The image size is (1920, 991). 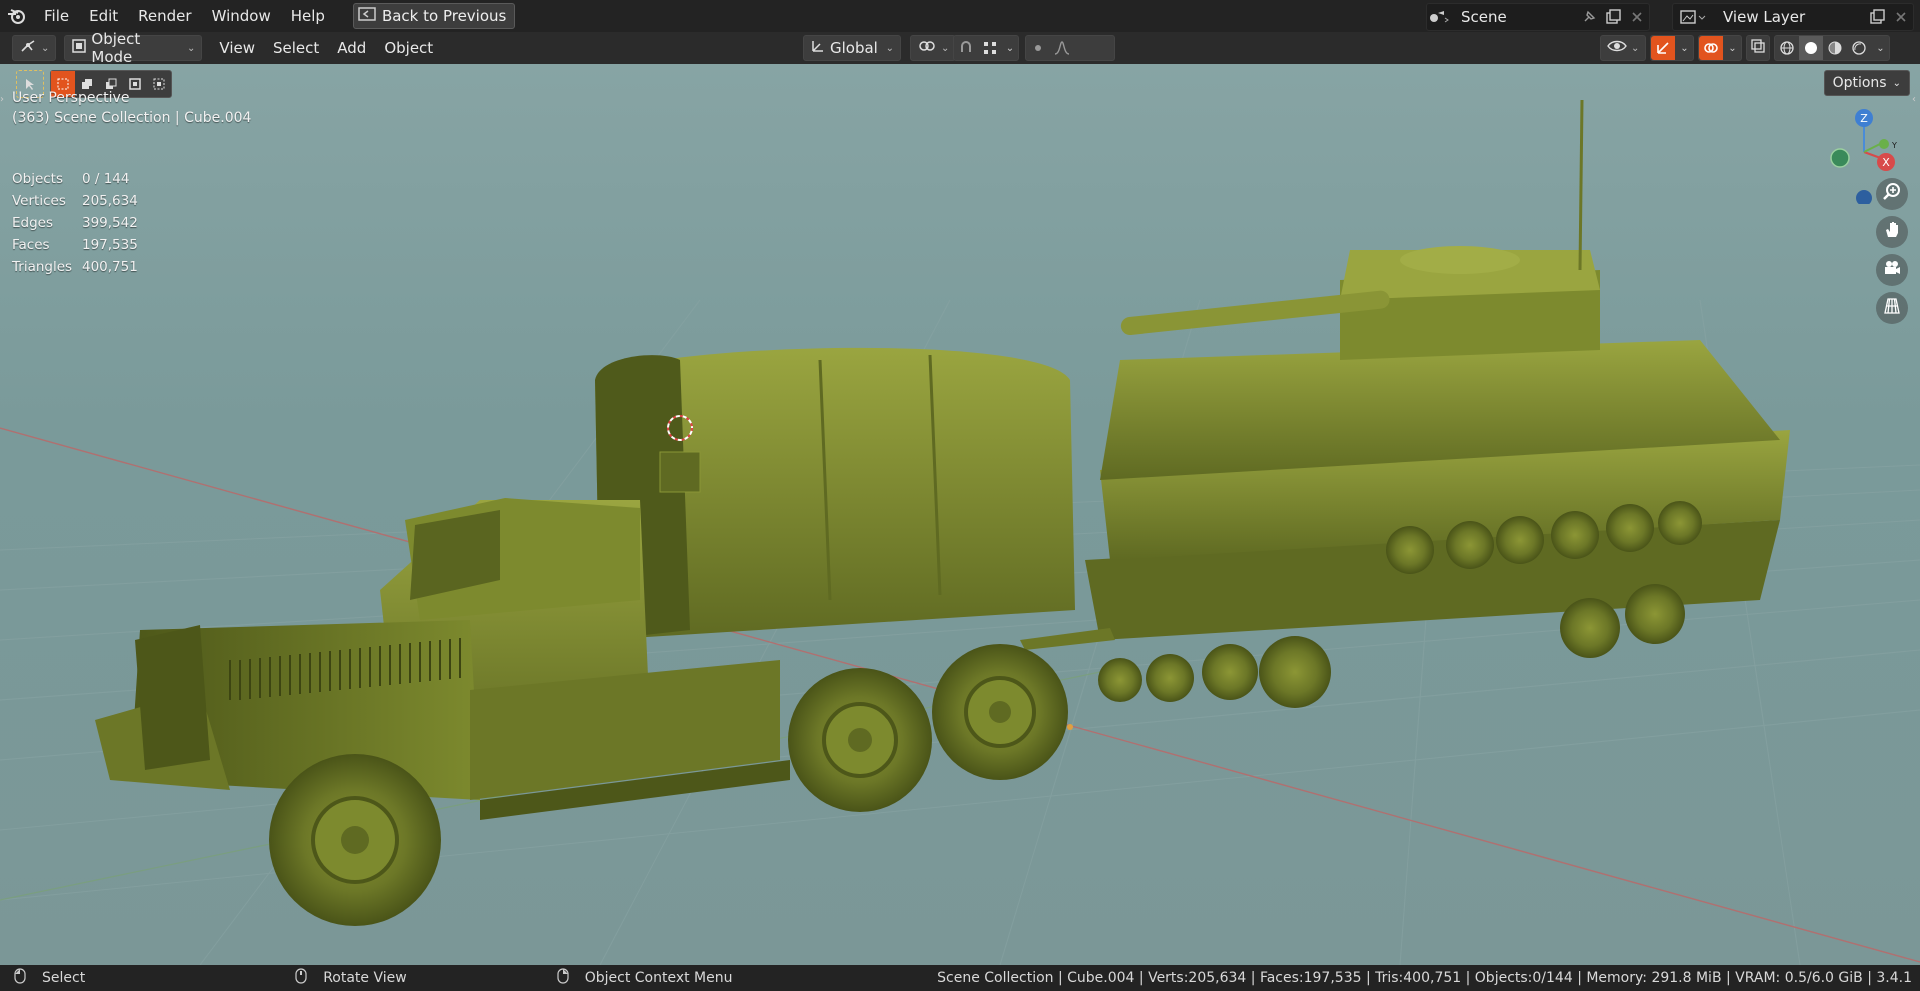 I want to click on zoom-button, so click(x=1892, y=194).